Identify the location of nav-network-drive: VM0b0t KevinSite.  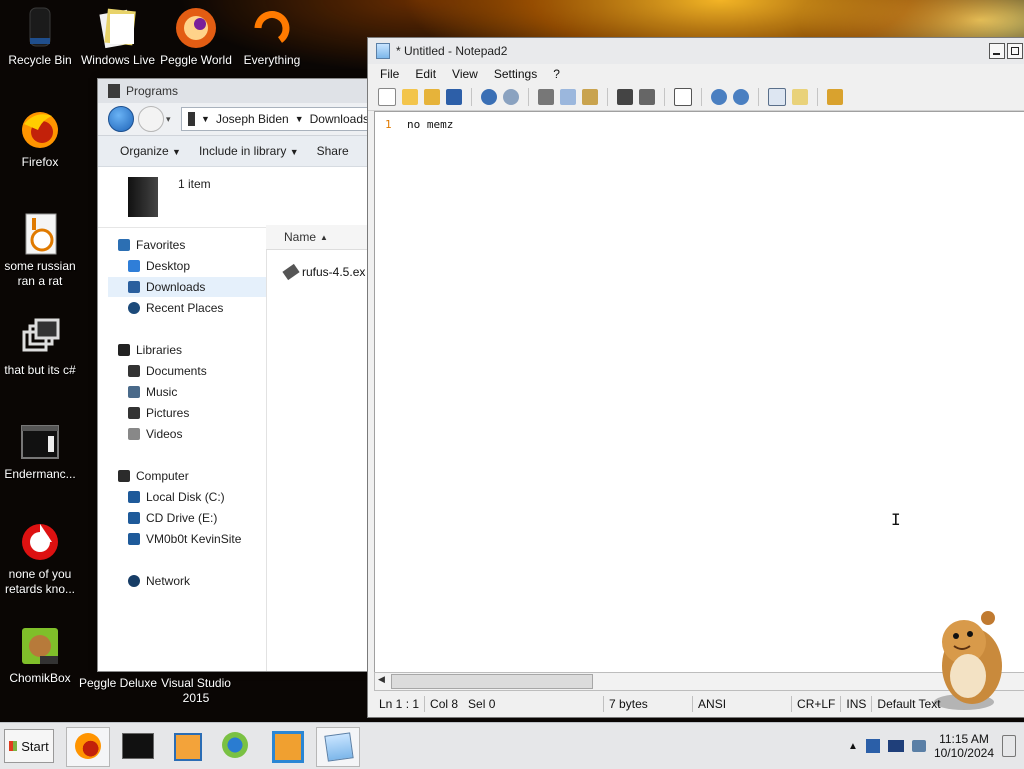
(184, 539).